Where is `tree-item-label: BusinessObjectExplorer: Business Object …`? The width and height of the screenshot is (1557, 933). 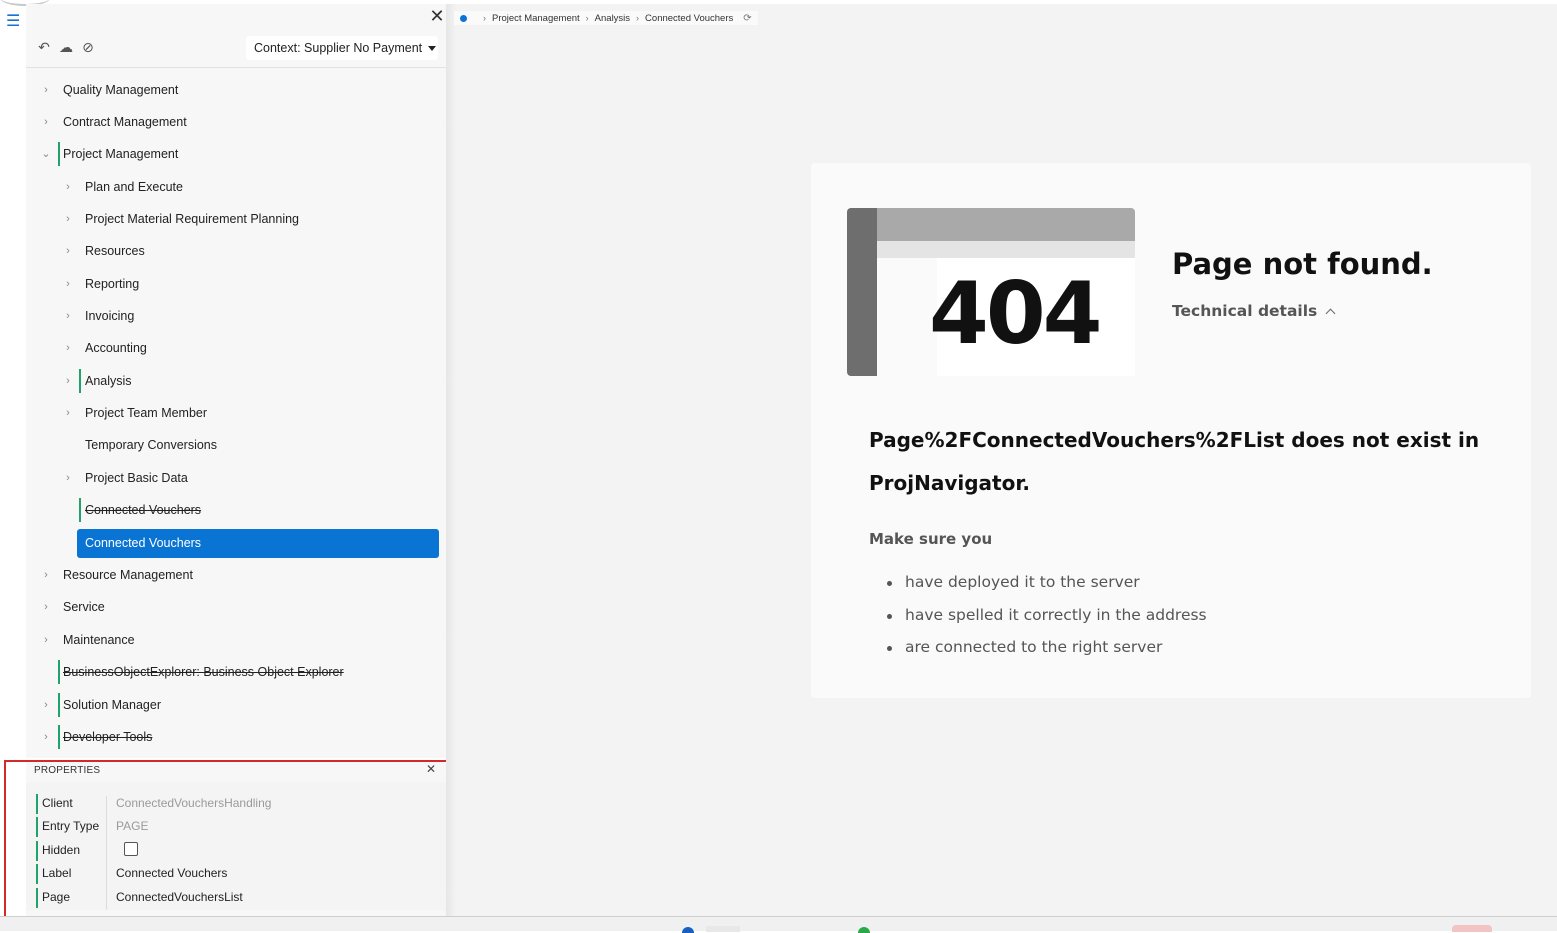
tree-item-label: BusinessObjectExplorer: Business Object … is located at coordinates (203, 672).